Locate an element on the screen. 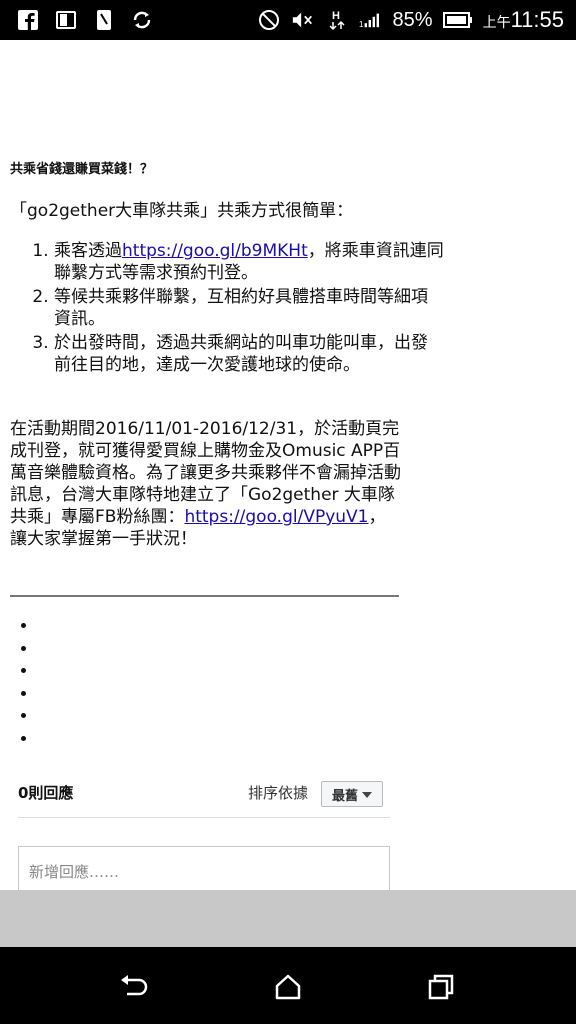 The image size is (576, 1024). do-not-disturb-icon is located at coordinates (269, 20).